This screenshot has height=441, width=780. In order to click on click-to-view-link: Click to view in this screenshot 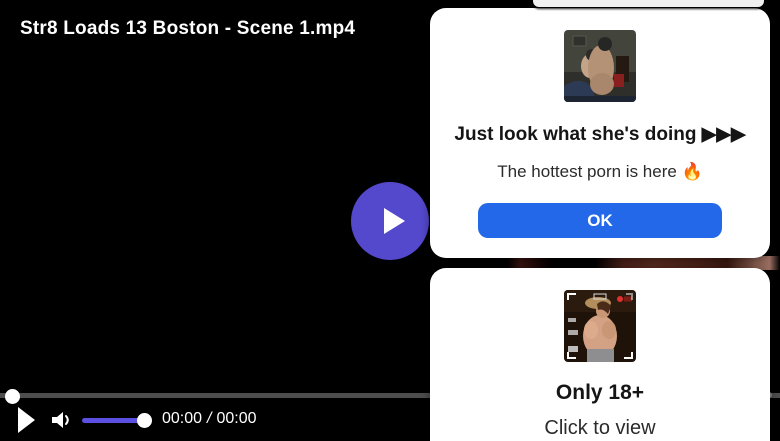, I will do `click(600, 428)`.